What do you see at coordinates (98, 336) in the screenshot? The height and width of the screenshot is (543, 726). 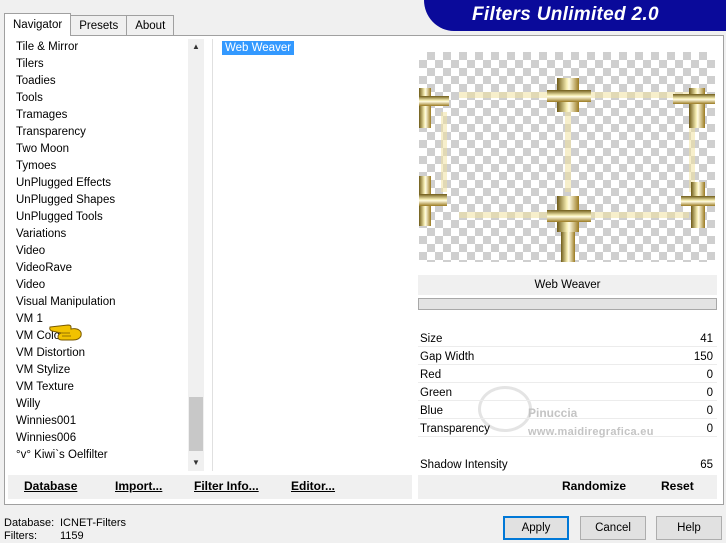 I see `category-item: VM Colorize` at bounding box center [98, 336].